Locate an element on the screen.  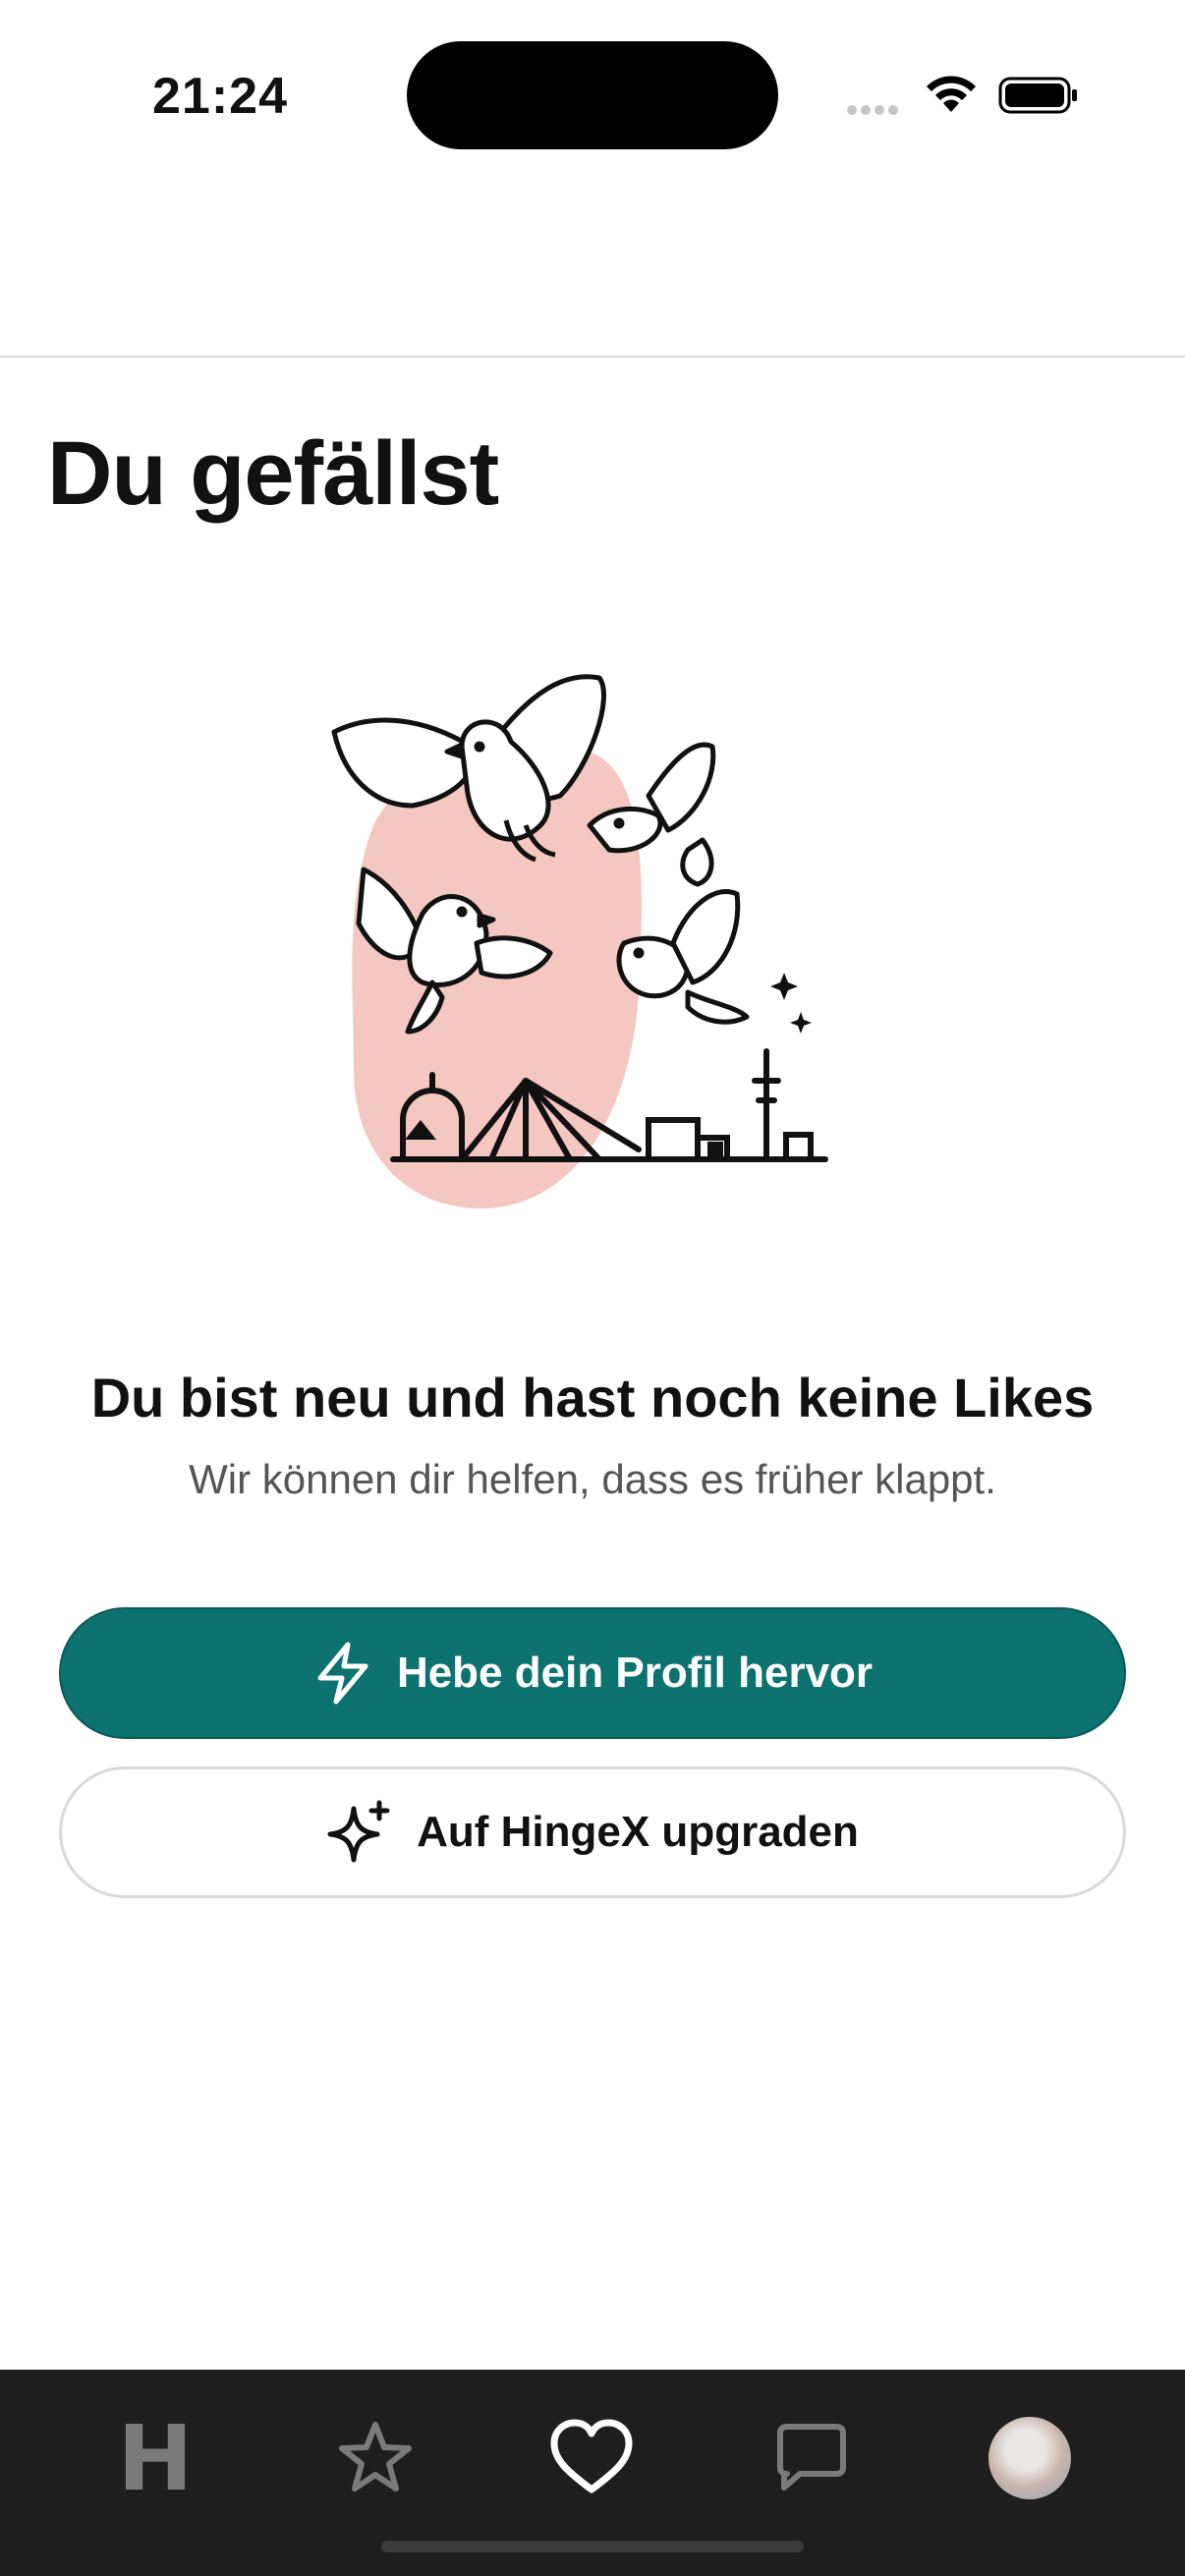
home-indicator is located at coordinates (592, 2546).